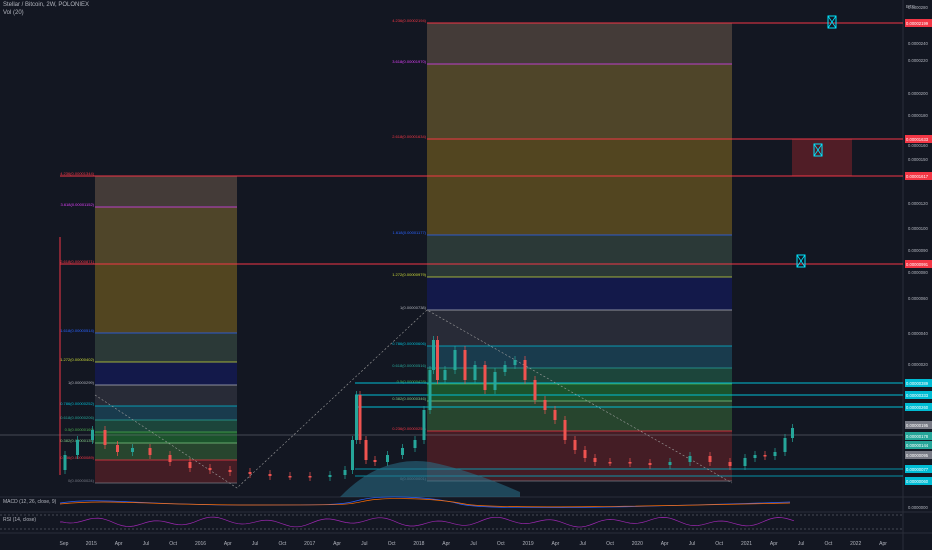 Image resolution: width=932 pixels, height=550 pixels. What do you see at coordinates (917, 23) in the screenshot?
I see `price-tag-label: 0.00002199` at bounding box center [917, 23].